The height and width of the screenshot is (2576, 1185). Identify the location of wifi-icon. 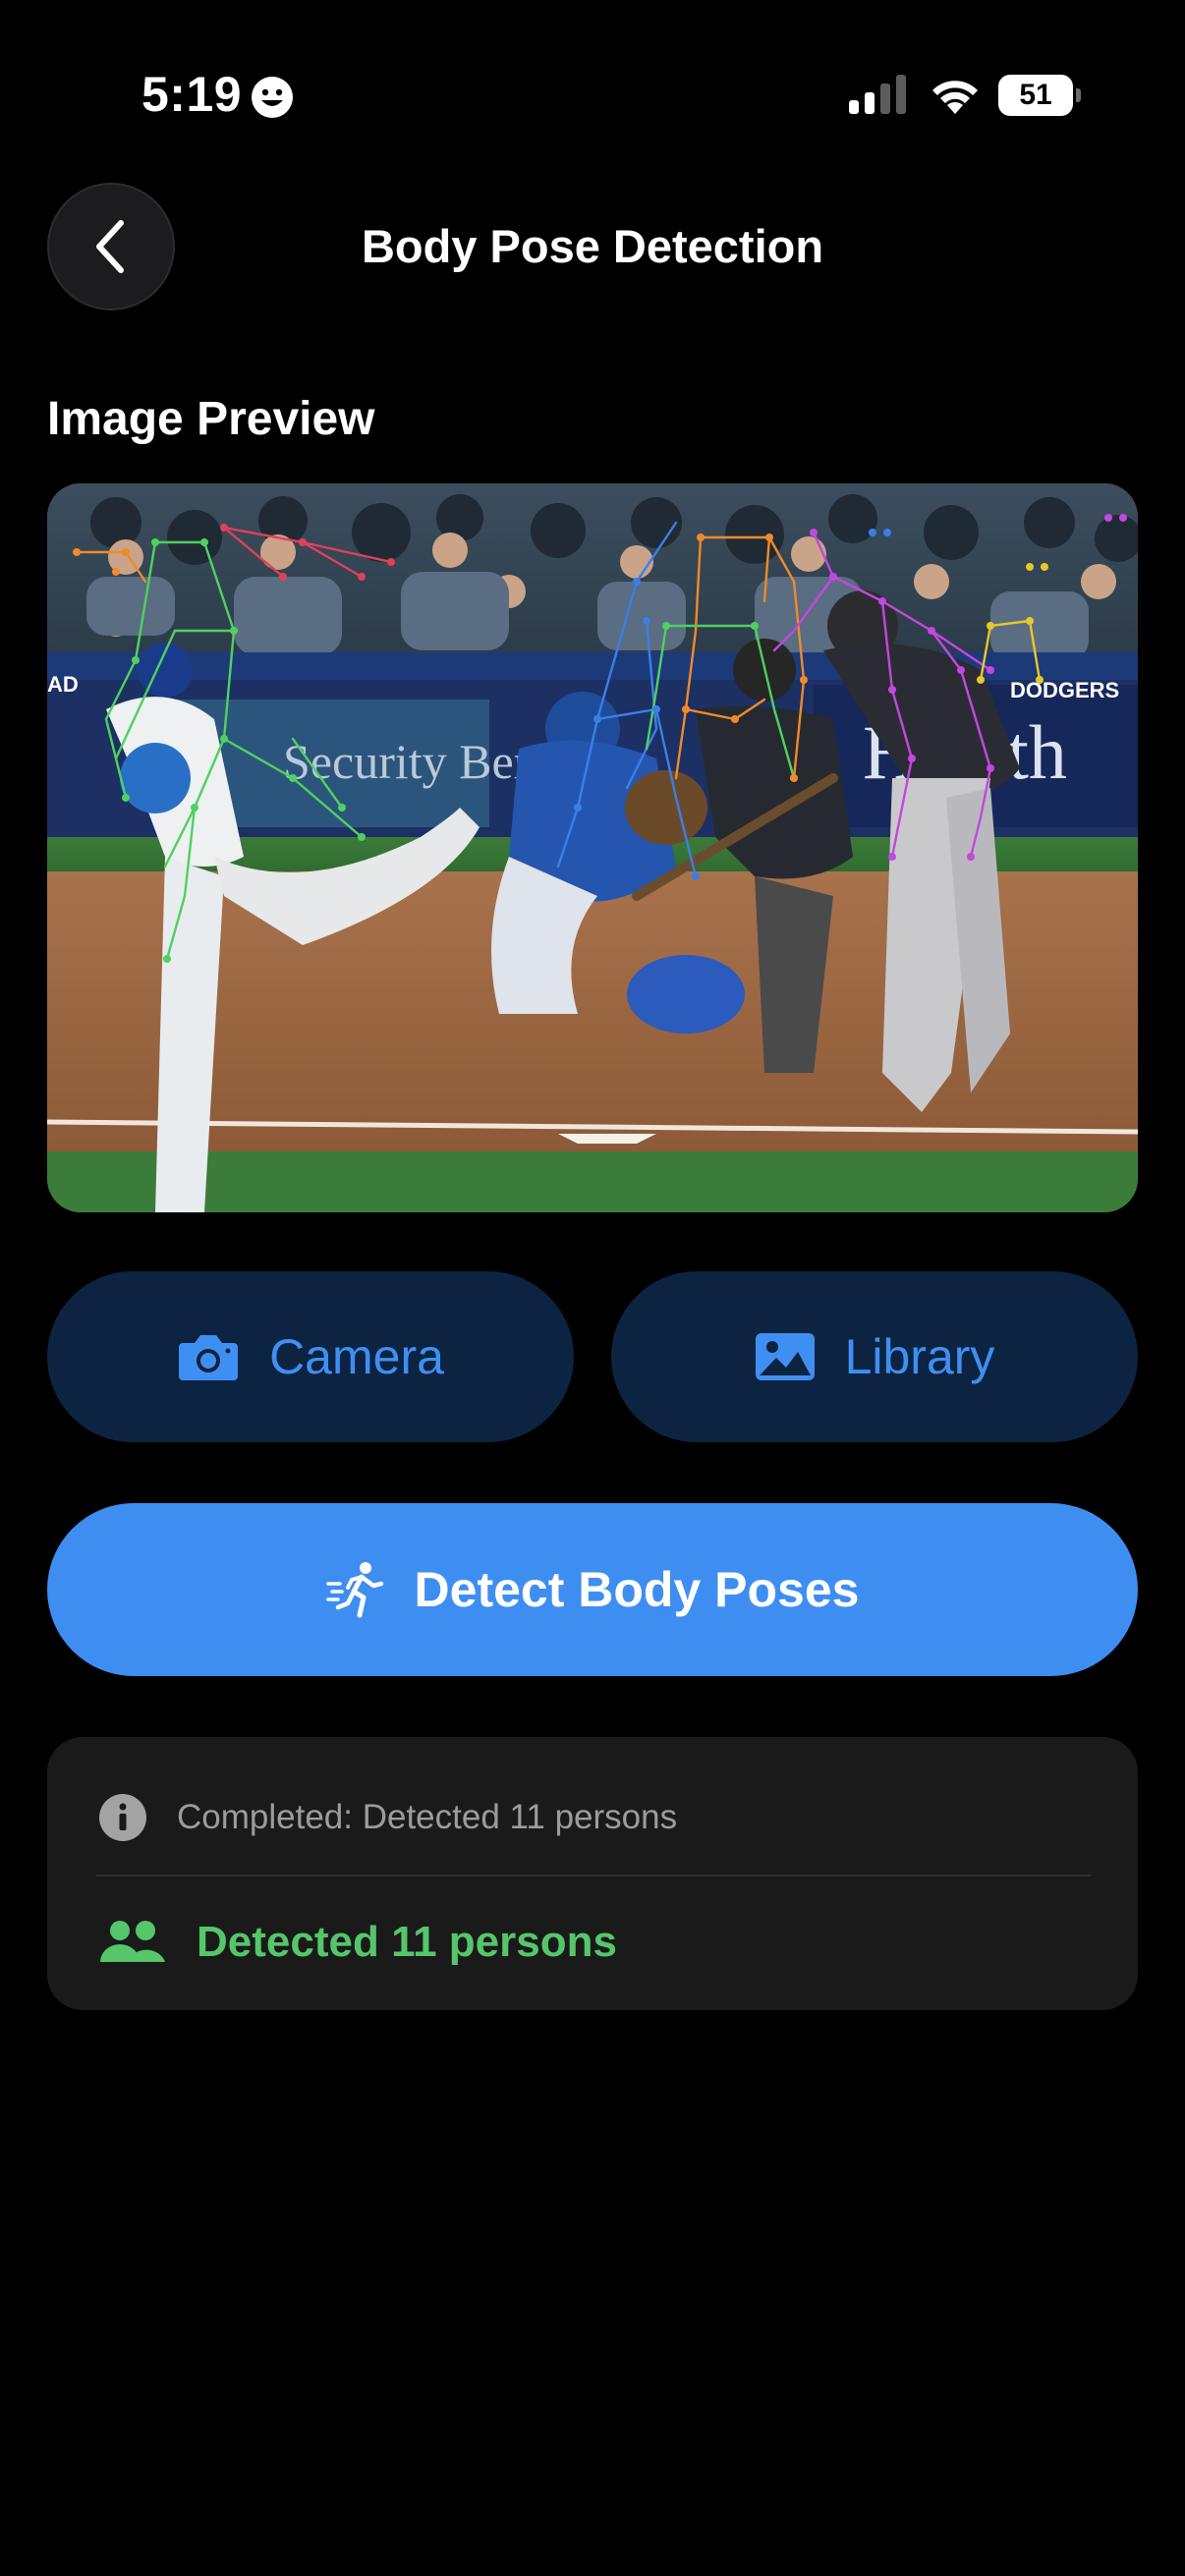
(955, 97).